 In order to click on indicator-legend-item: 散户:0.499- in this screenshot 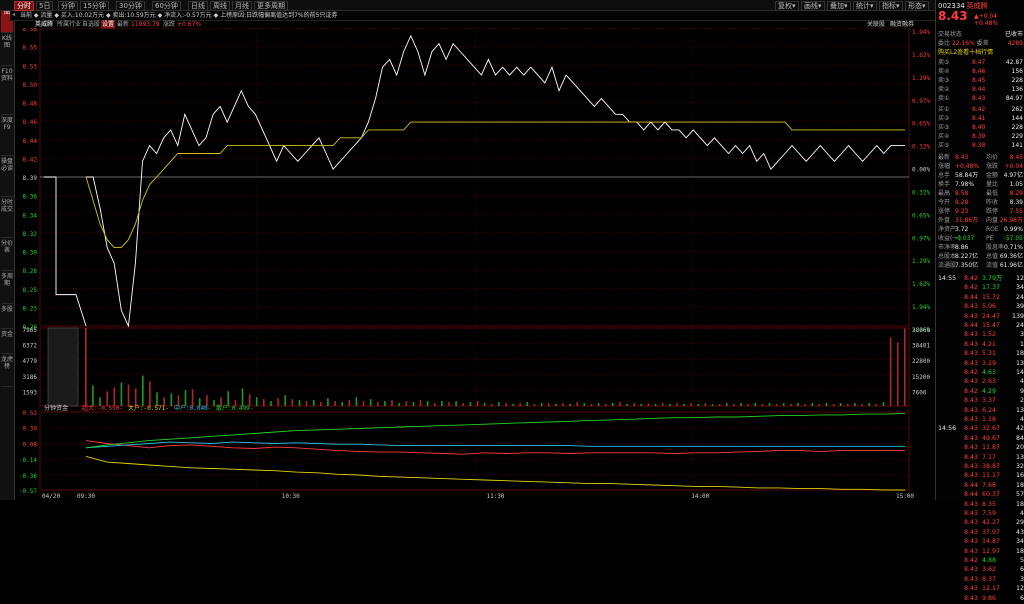, I will do `click(234, 408)`.